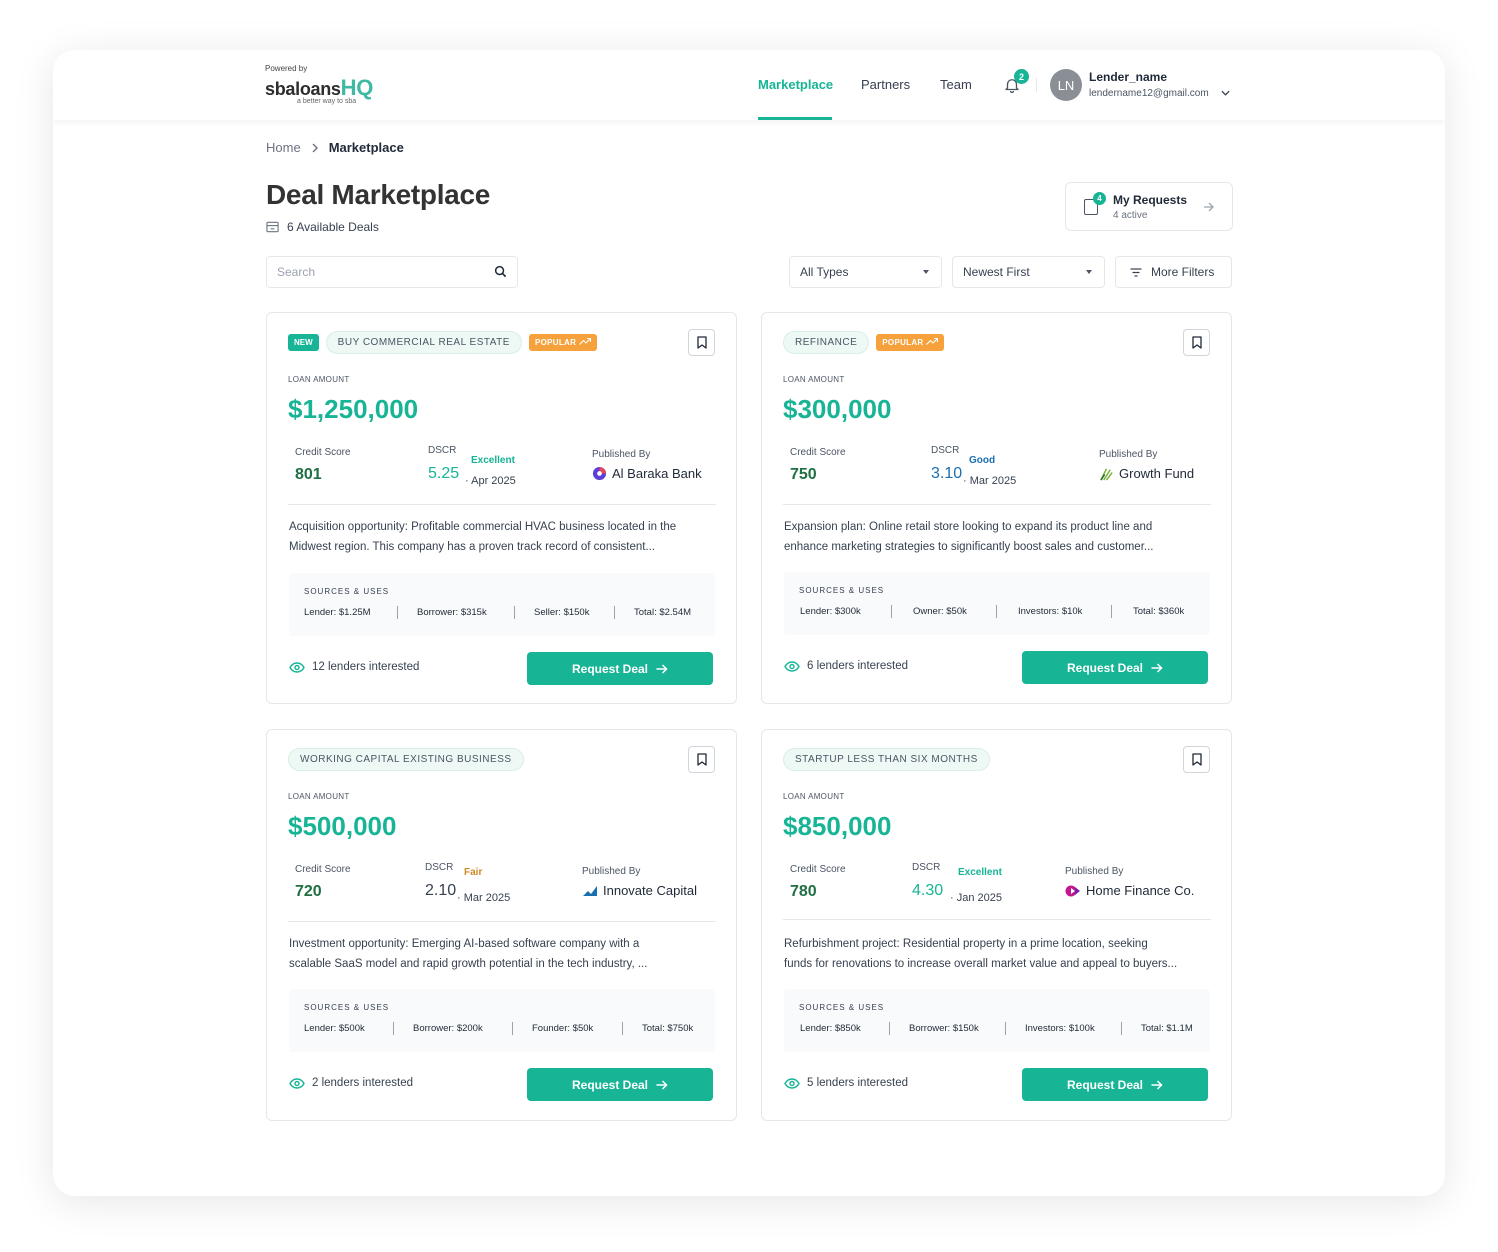  What do you see at coordinates (830, 611) in the screenshot?
I see `source-lender: Lender: $300k` at bounding box center [830, 611].